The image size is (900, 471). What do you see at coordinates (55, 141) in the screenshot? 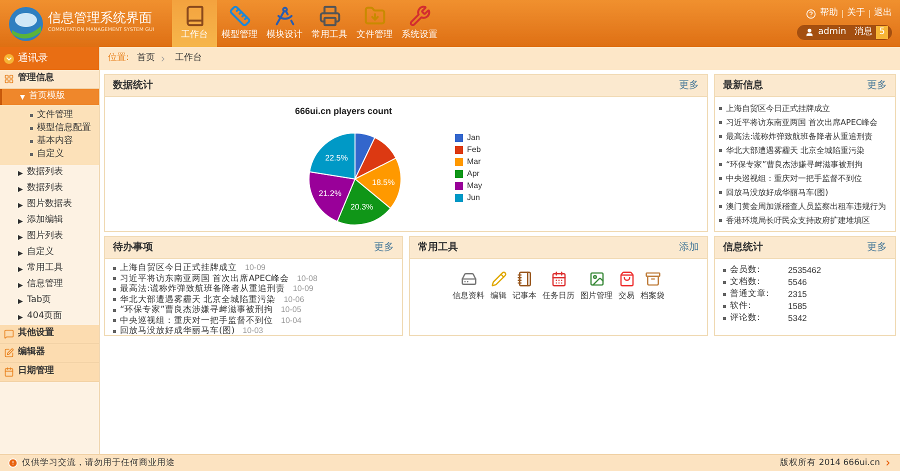
I see `submenu-link: 基本内容` at bounding box center [55, 141].